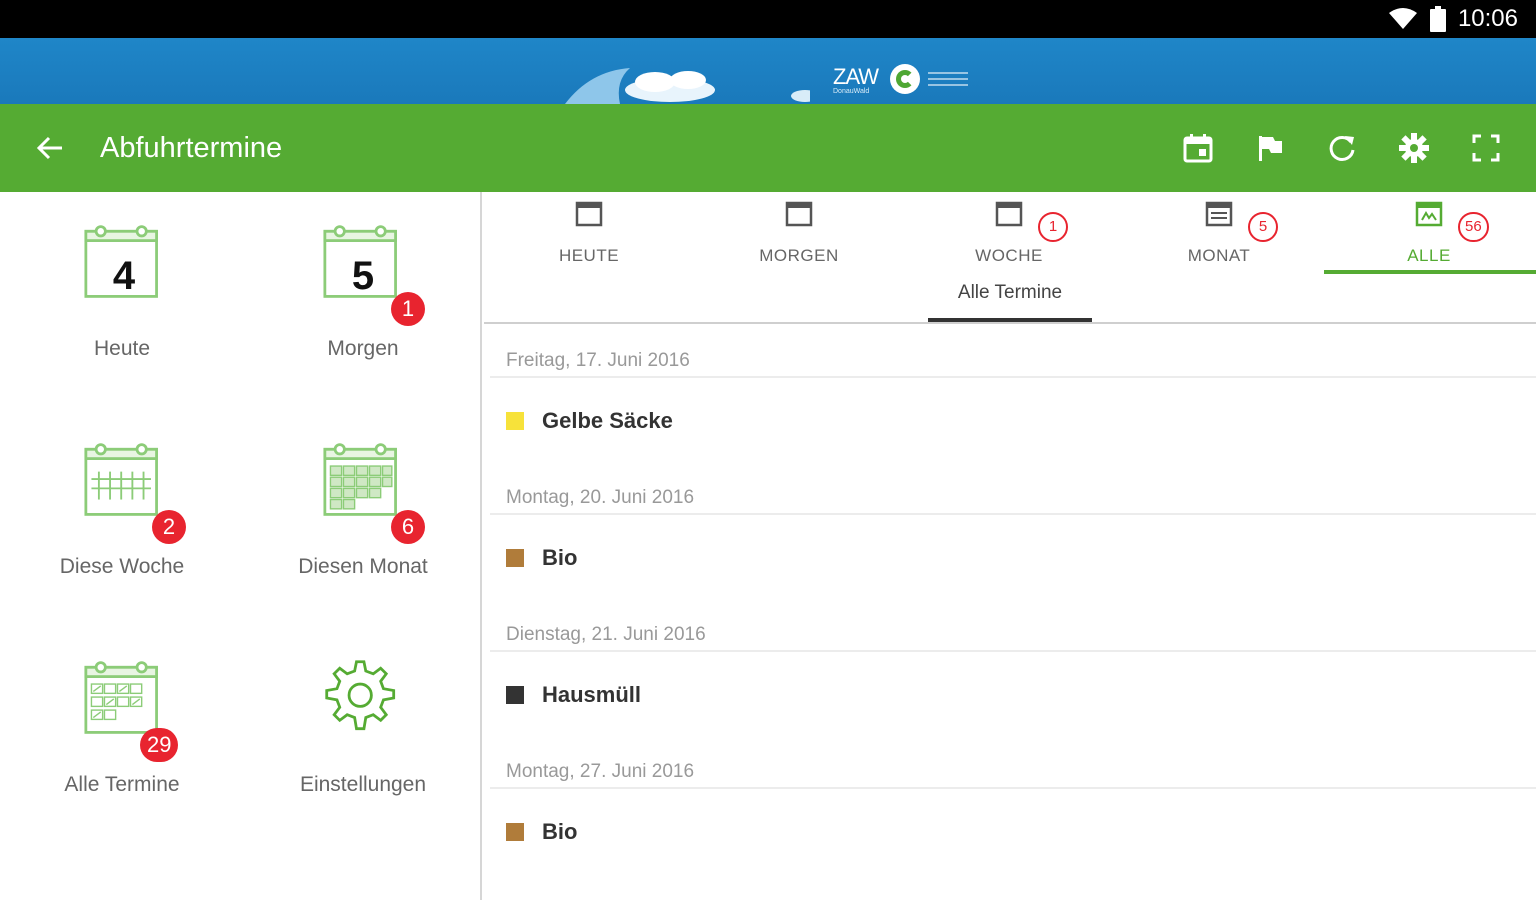 The height and width of the screenshot is (900, 1536). What do you see at coordinates (360, 695) in the screenshot?
I see `settings-gear-icon` at bounding box center [360, 695].